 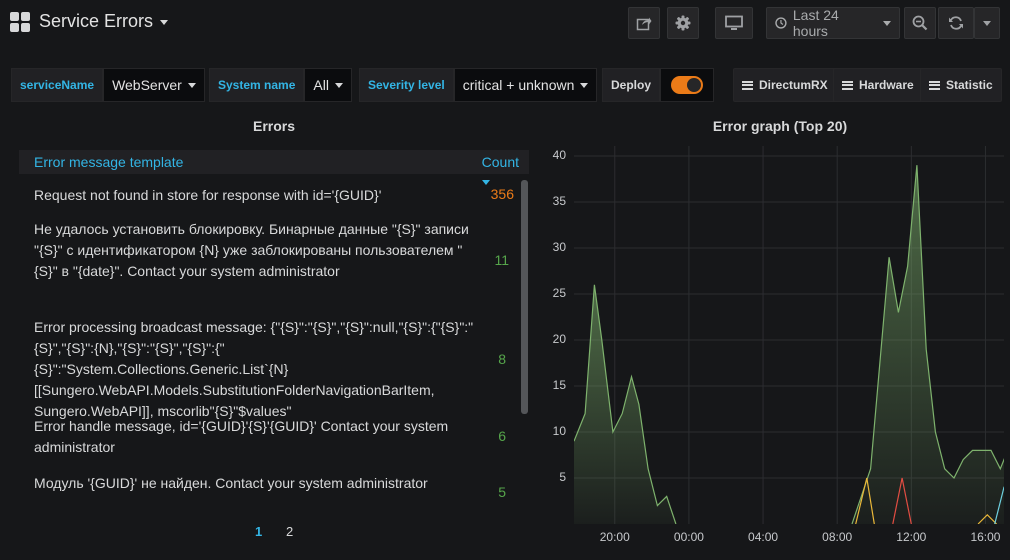 I want to click on severity-level-label: Severity level, so click(x=406, y=85).